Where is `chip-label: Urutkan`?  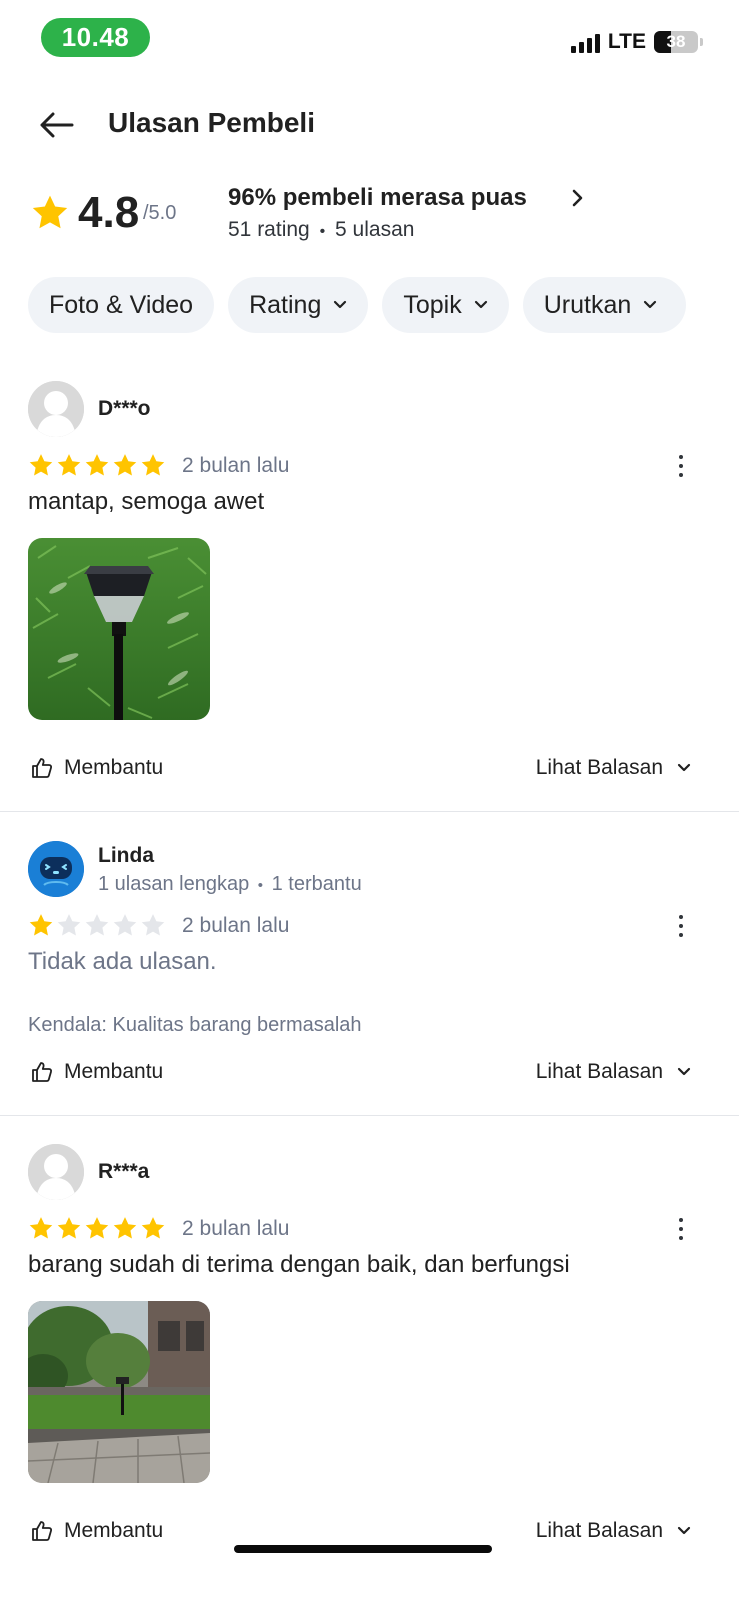
chip-label: Urutkan is located at coordinates (587, 304).